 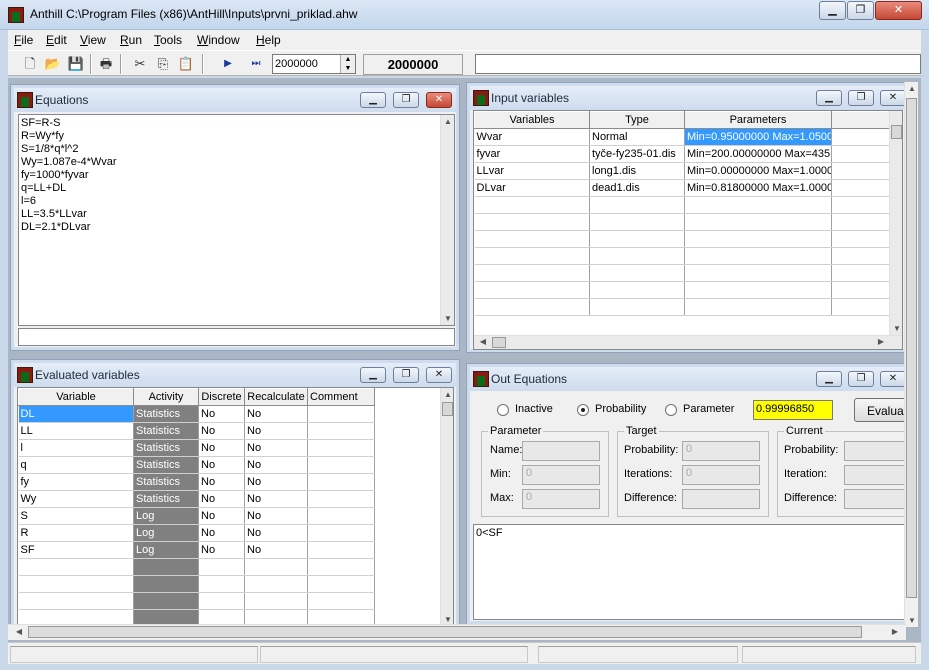 I want to click on input-maximize-button: ❐, so click(x=861, y=98).